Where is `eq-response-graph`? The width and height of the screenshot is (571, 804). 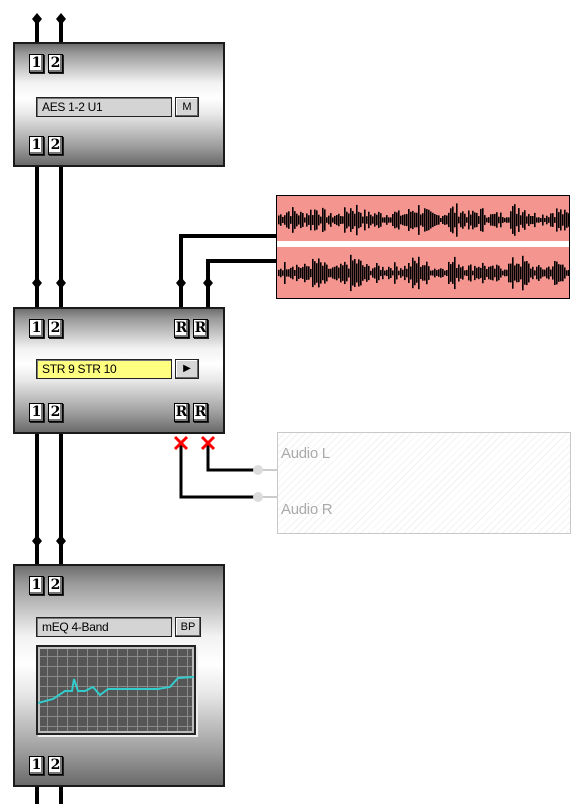
eq-response-graph is located at coordinates (116, 690).